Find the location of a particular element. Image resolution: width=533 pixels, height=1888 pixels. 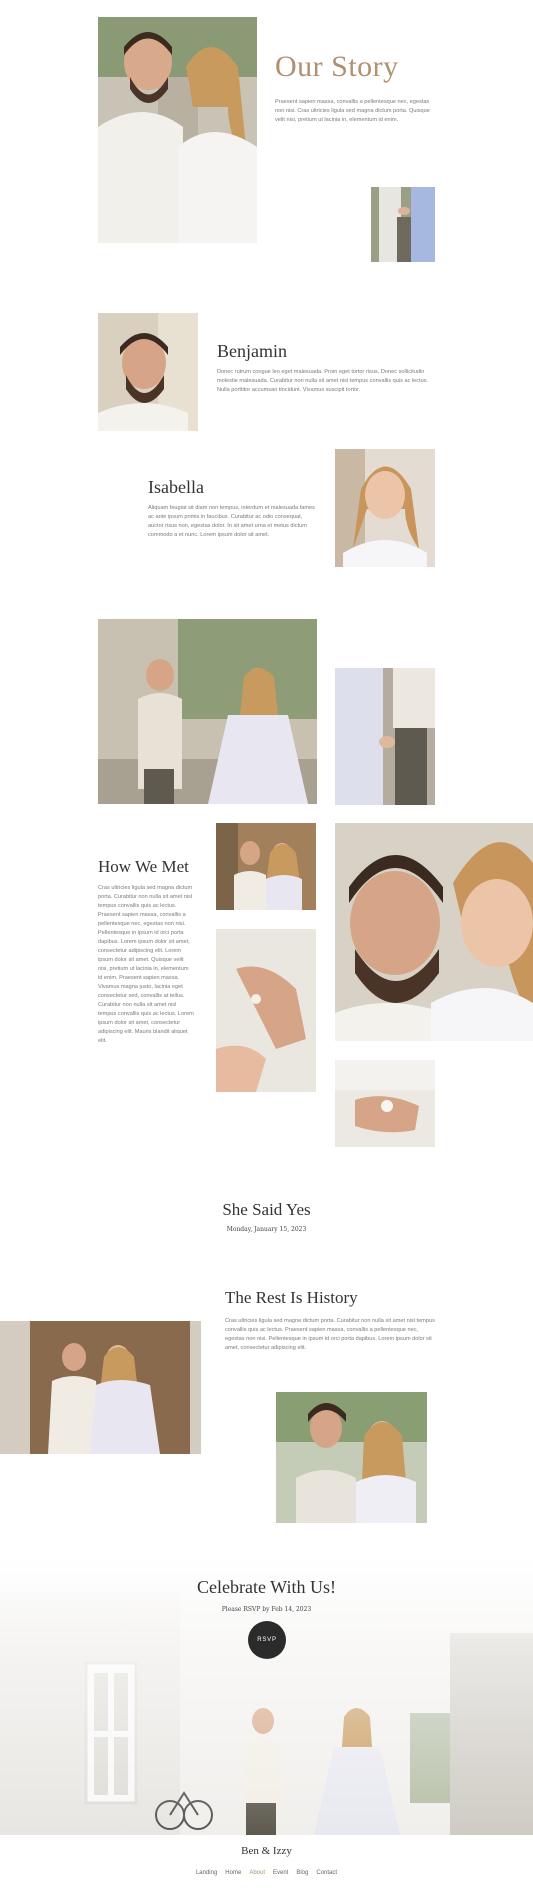

isabella-photo is located at coordinates (385, 508).